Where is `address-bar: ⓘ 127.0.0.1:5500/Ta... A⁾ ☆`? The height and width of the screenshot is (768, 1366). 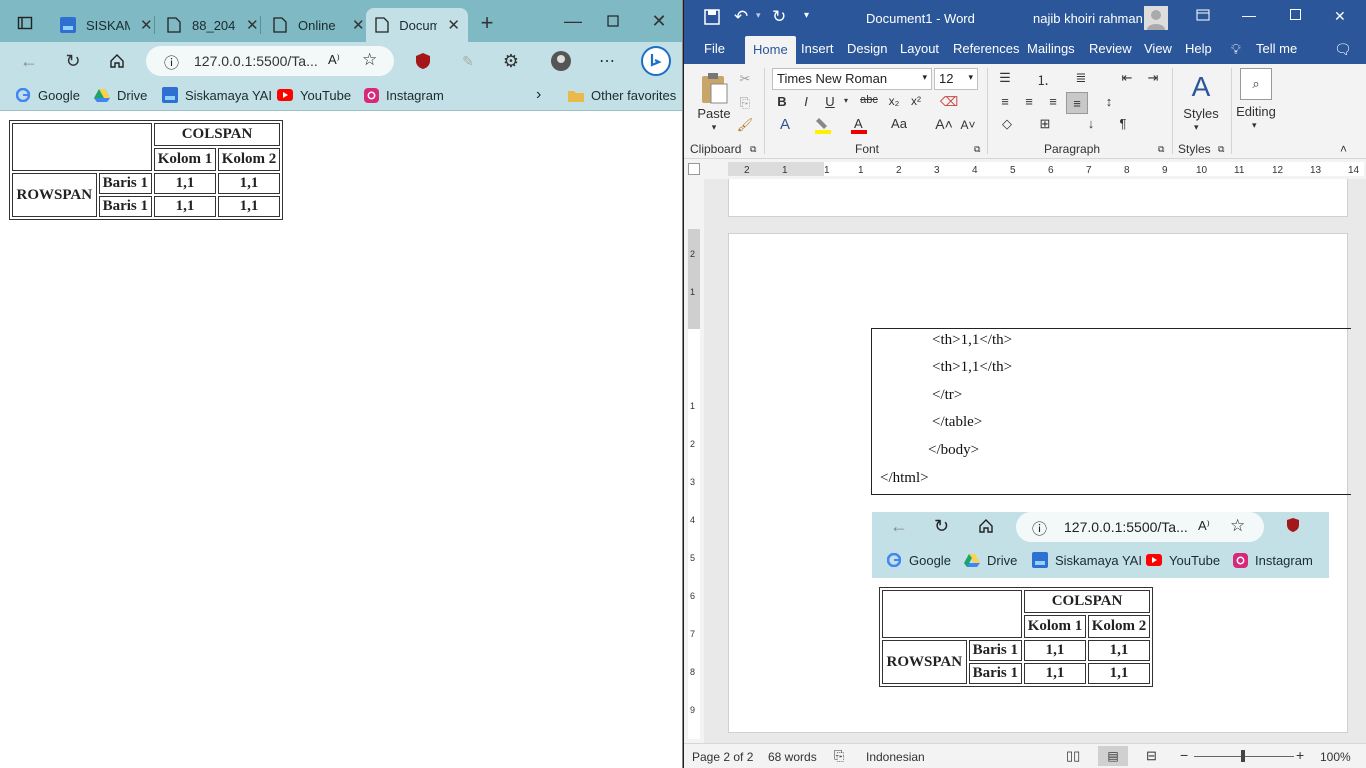 address-bar: ⓘ 127.0.0.1:5500/Ta... A⁾ ☆ is located at coordinates (270, 61).